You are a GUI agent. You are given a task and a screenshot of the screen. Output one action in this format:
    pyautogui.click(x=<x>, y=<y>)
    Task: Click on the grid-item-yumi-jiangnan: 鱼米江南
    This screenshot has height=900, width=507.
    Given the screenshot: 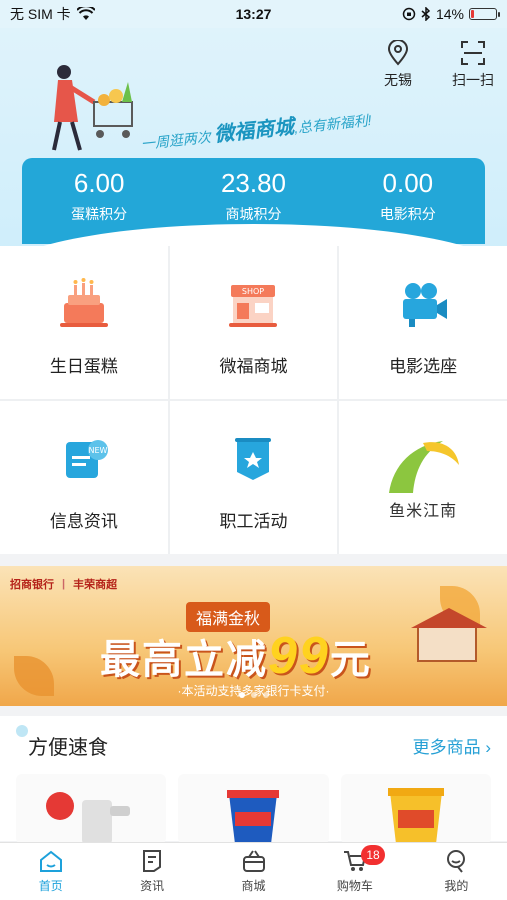 What is the action you would take?
    pyautogui.click(x=423, y=477)
    